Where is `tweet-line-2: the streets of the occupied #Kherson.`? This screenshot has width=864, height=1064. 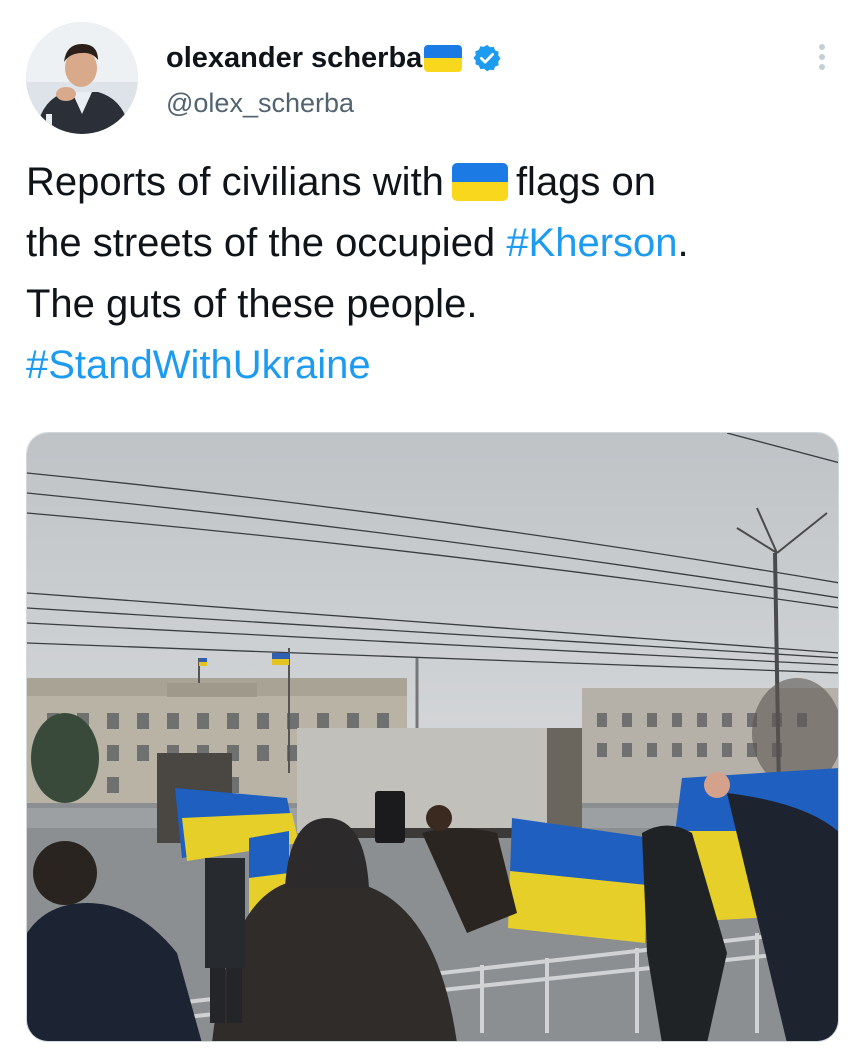 tweet-line-2: the streets of the occupied #Kherson. is located at coordinates (436, 243).